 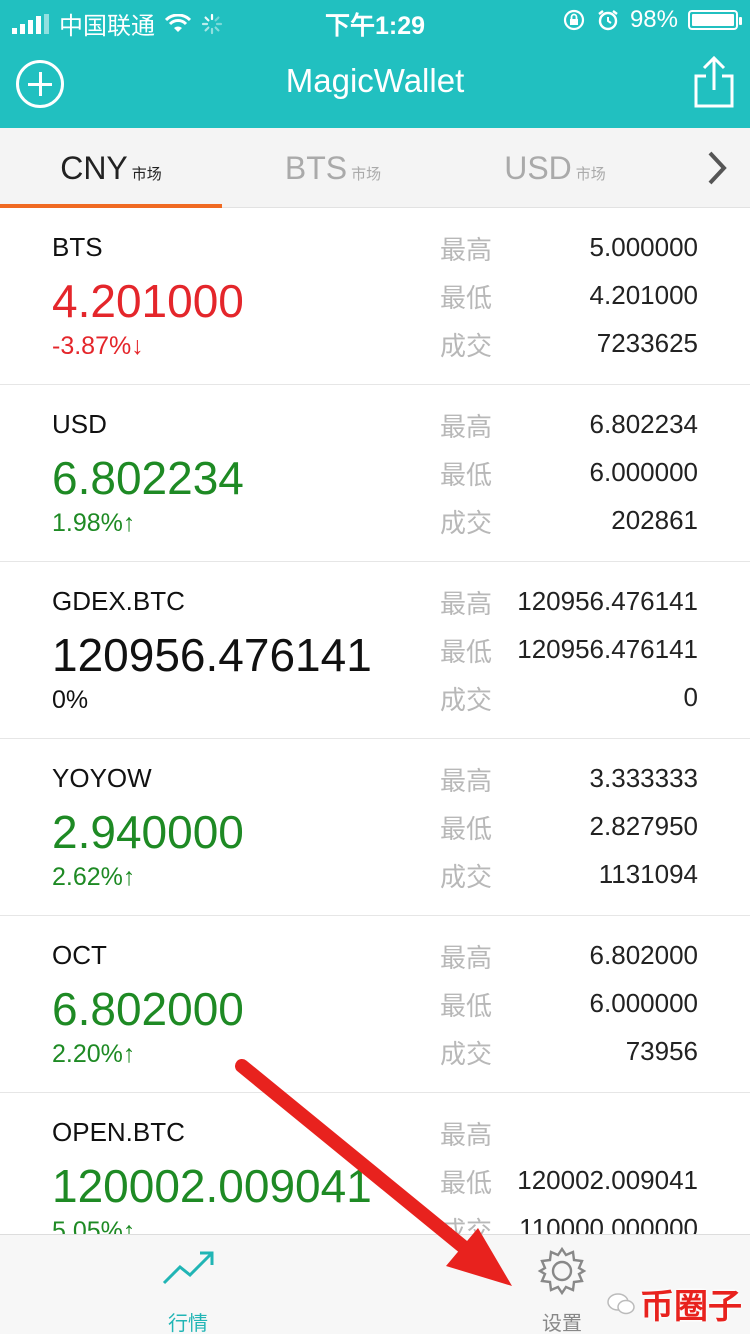 What do you see at coordinates (574, 20) in the screenshot?
I see `rotation-lock-icon` at bounding box center [574, 20].